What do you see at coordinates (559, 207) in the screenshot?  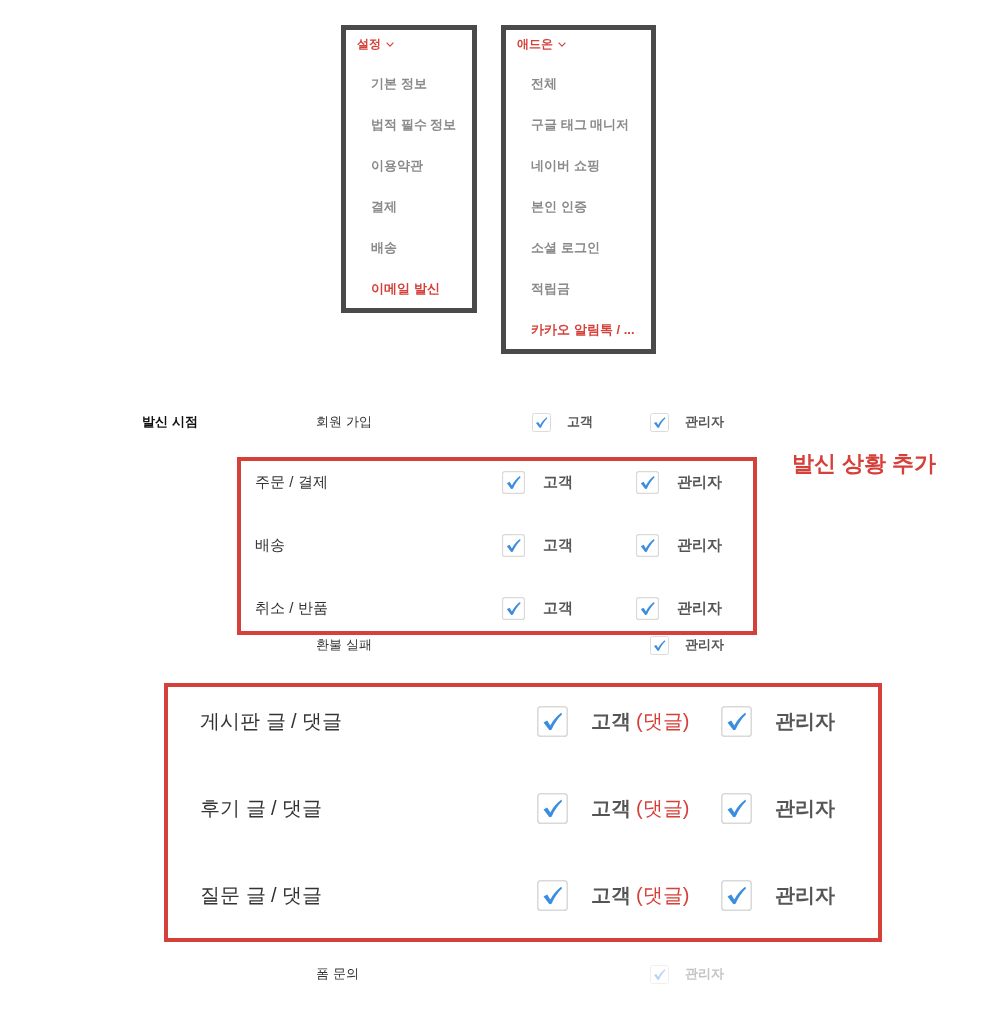 I see `menu-item: 본인 인증` at bounding box center [559, 207].